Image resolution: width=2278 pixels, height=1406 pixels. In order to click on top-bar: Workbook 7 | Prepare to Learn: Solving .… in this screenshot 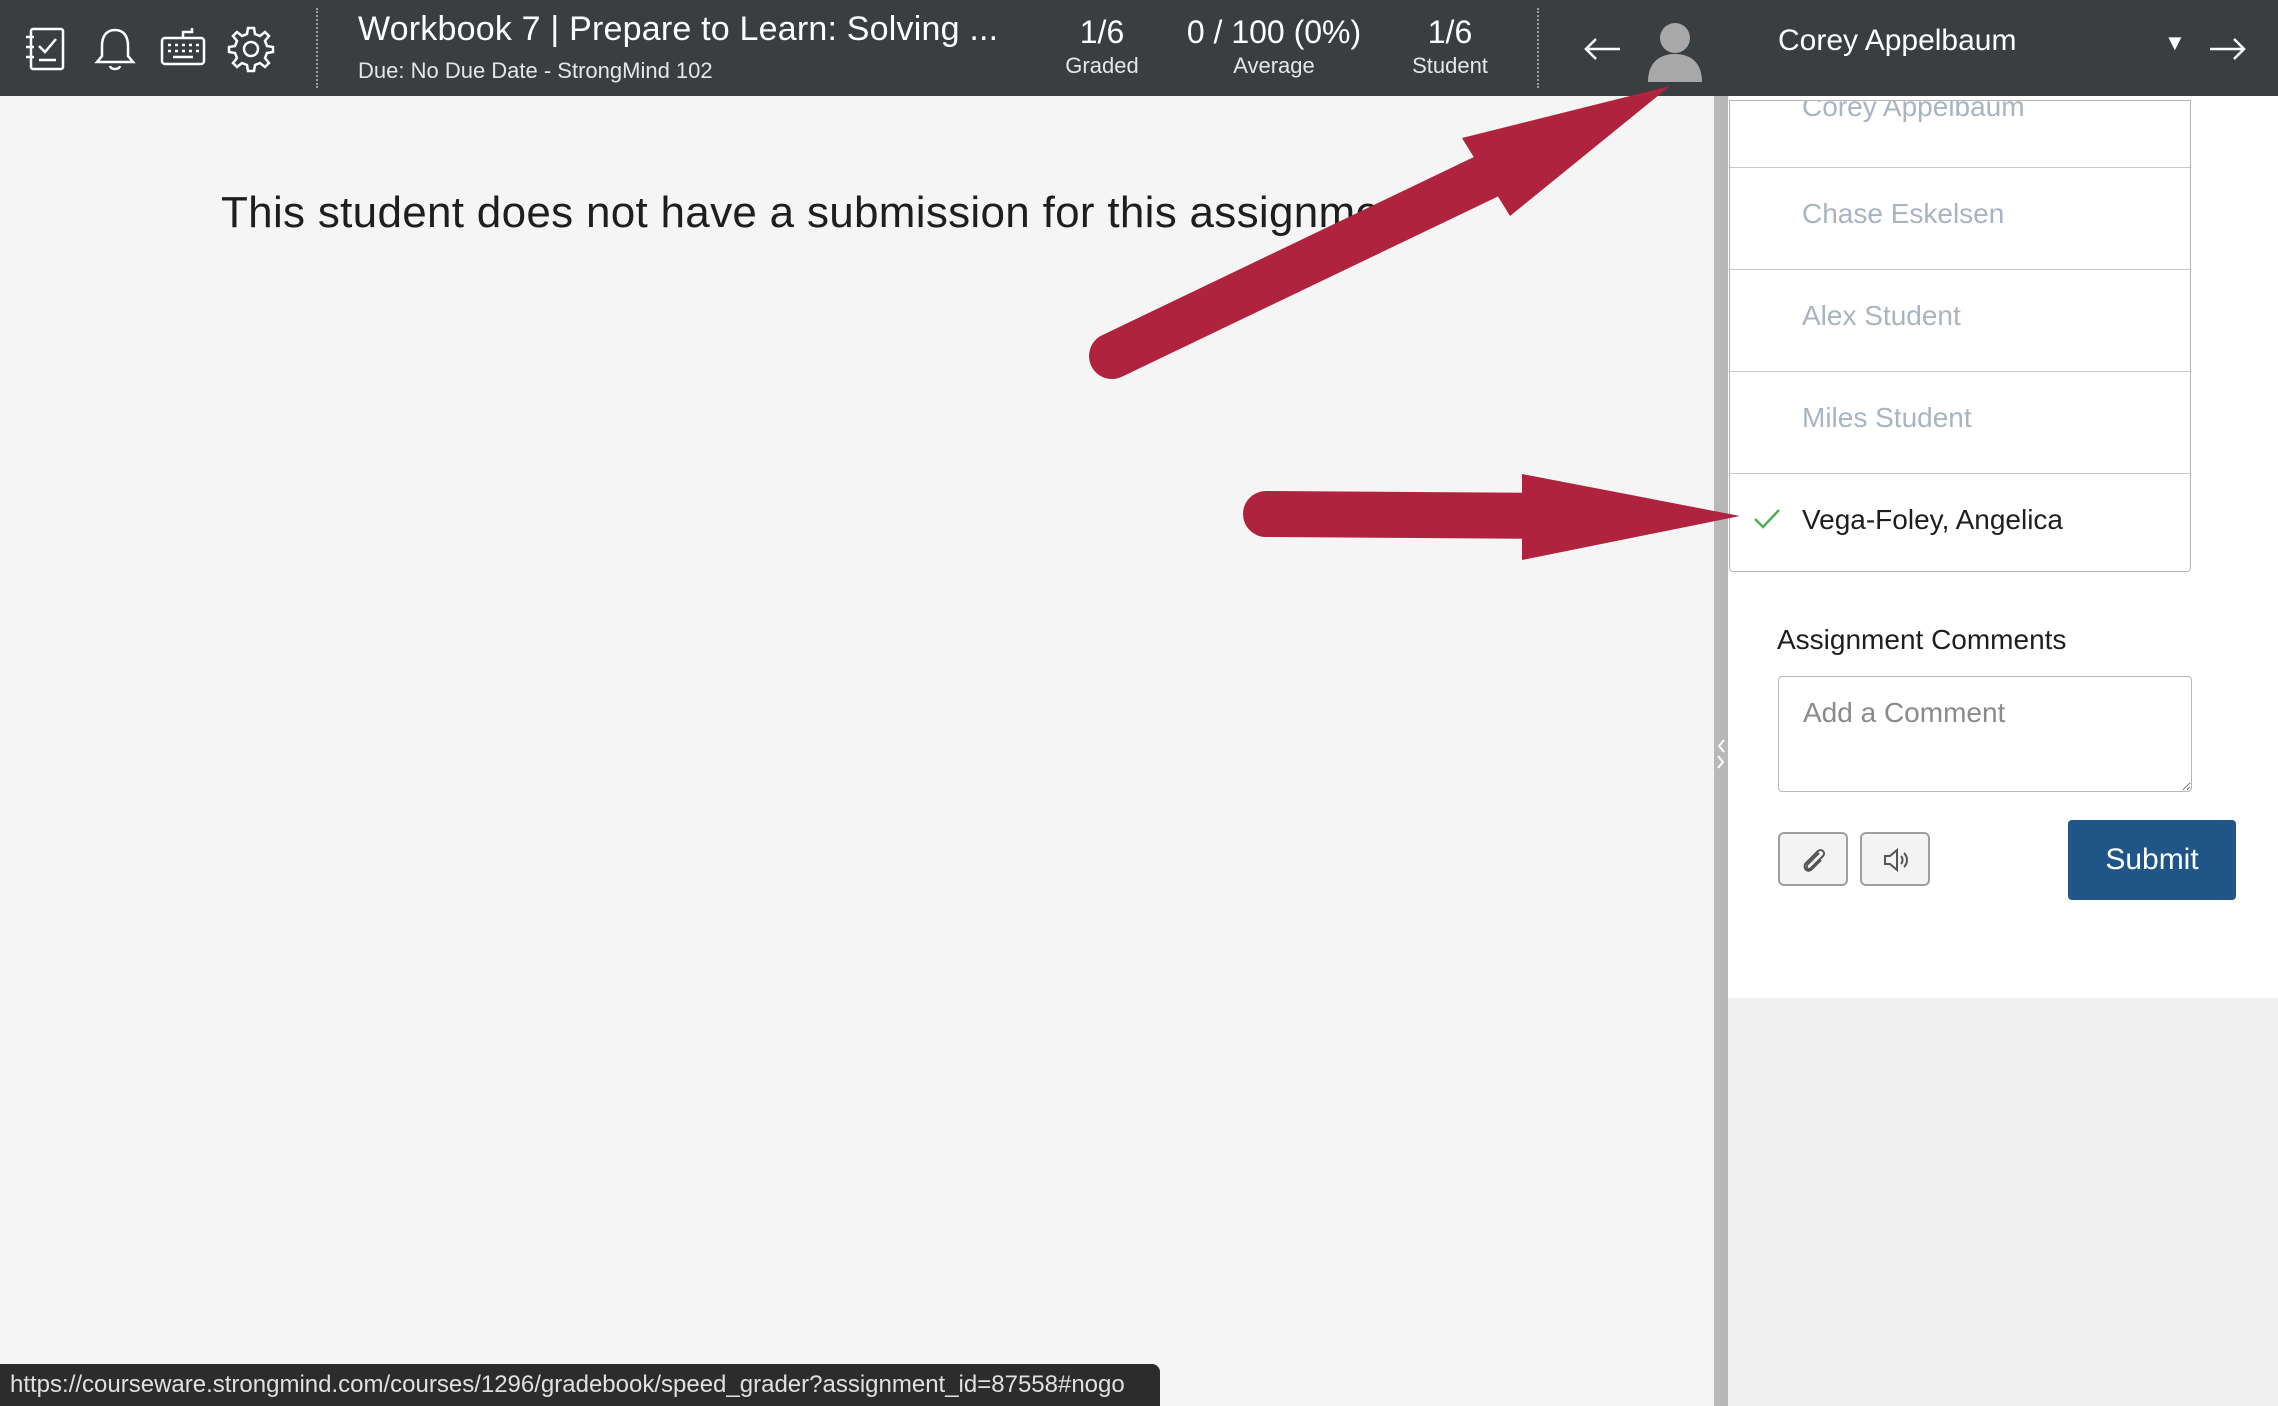, I will do `click(1139, 48)`.